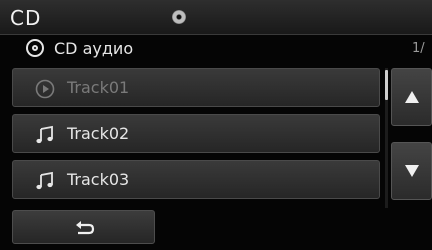 The height and width of the screenshot is (250, 432). Describe the element at coordinates (98, 179) in the screenshot. I see `track-label: Track03` at that location.